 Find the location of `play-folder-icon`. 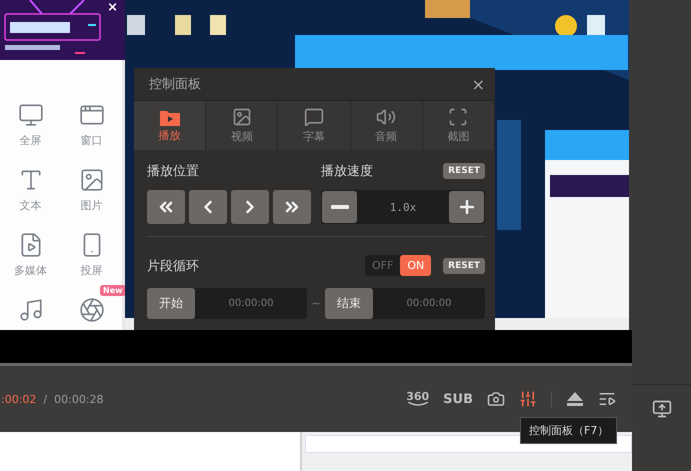

play-folder-icon is located at coordinates (170, 117).